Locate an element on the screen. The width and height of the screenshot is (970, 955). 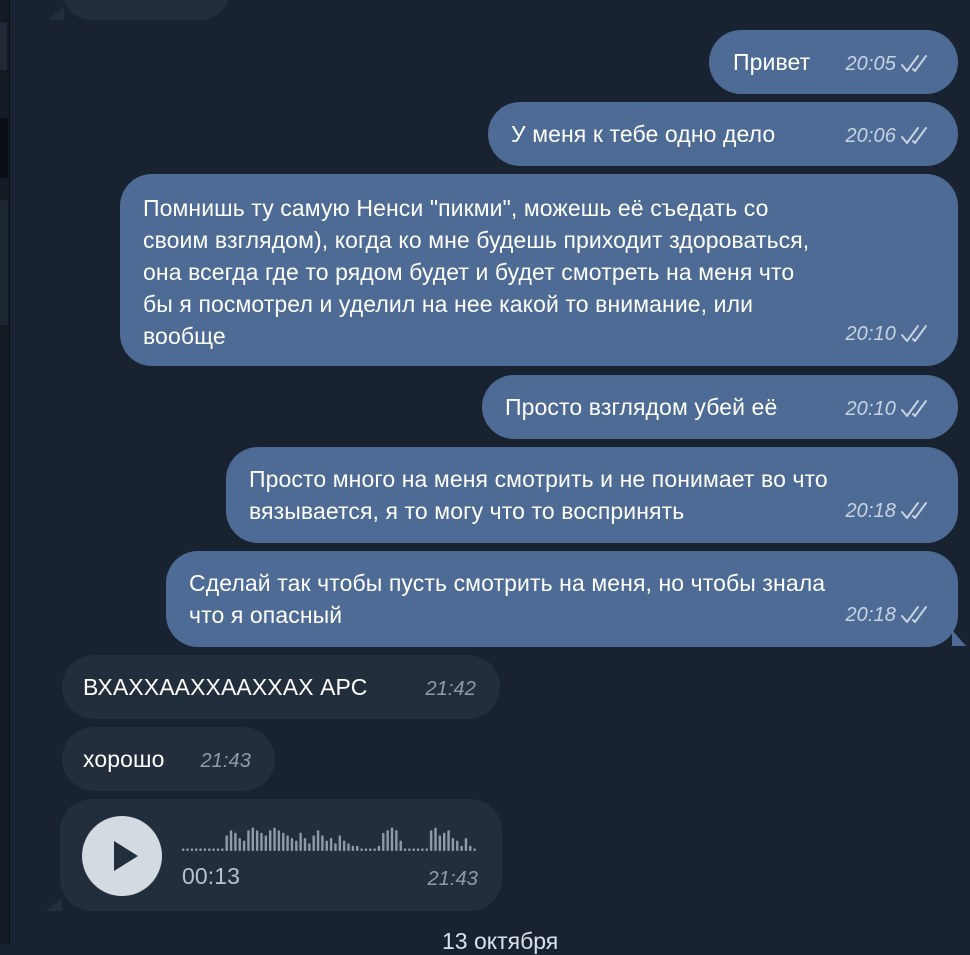
message-time: 21:42 is located at coordinates (450, 689).